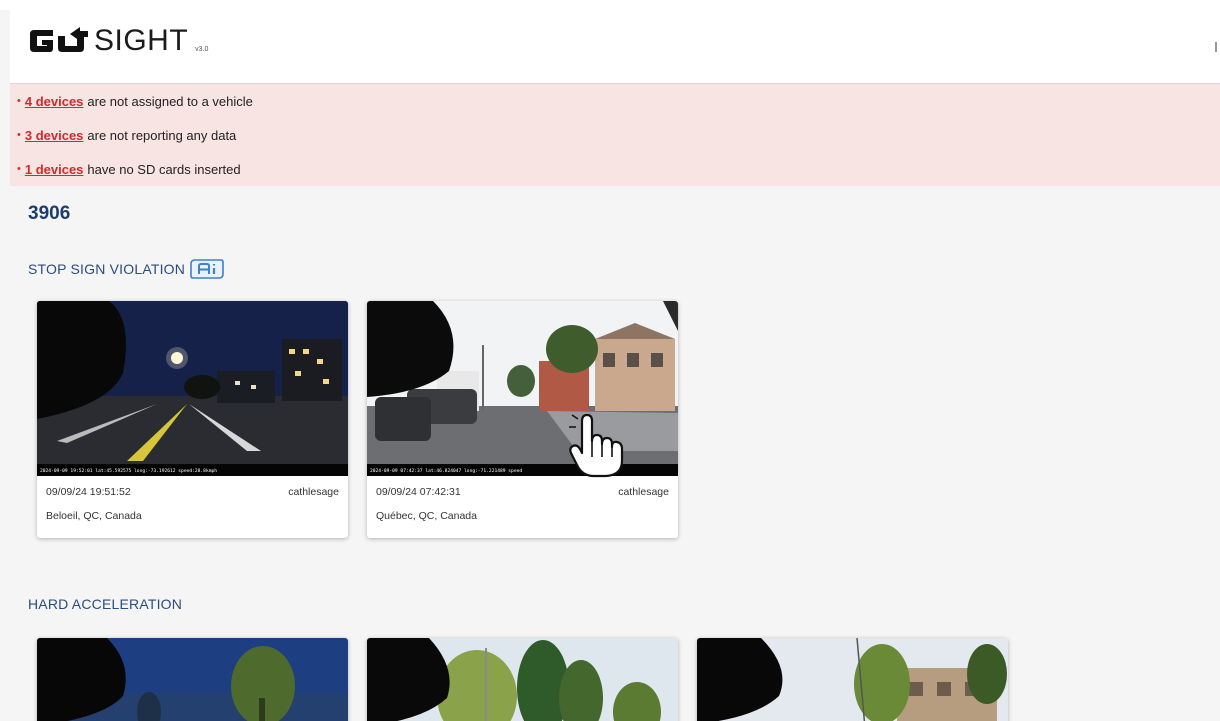 This screenshot has height=721, width=1220. I want to click on go-logo-icon, so click(59, 39).